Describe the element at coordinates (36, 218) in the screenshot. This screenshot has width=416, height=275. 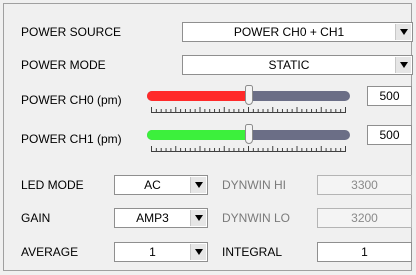
I see `gain-label: GAIN` at that location.